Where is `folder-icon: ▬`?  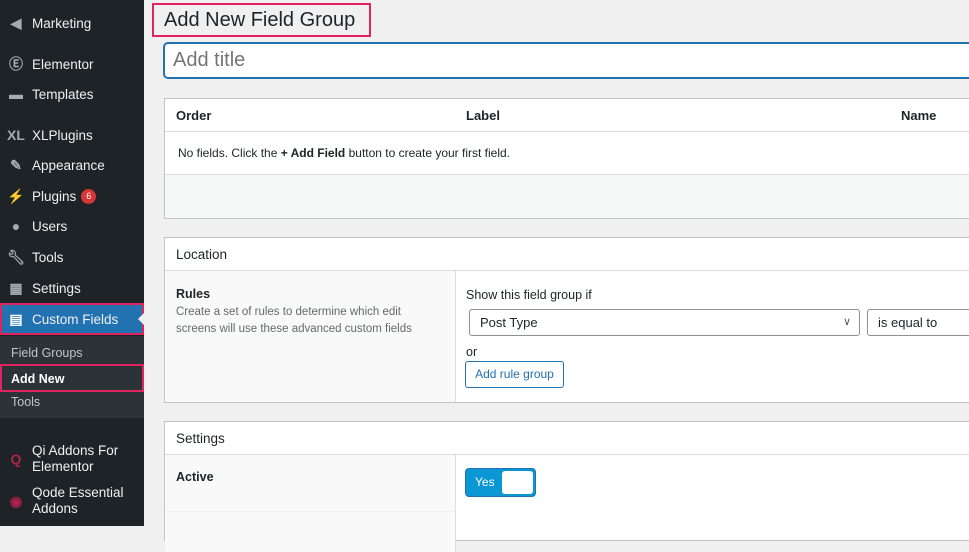
folder-icon: ▬ is located at coordinates (16, 94).